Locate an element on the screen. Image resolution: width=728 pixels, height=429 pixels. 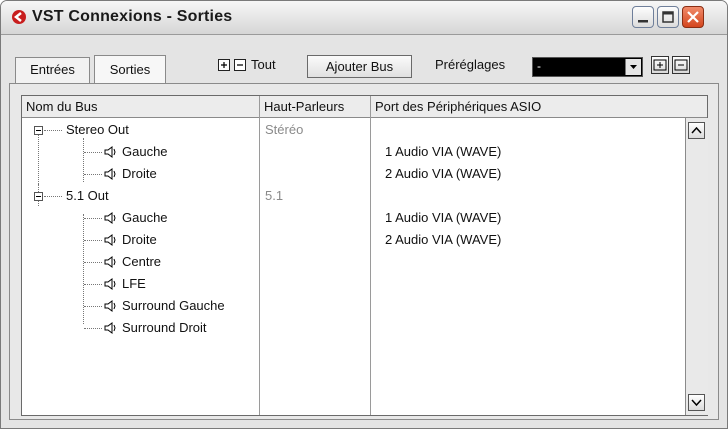
speaker-config: 5.1 is located at coordinates (274, 195).